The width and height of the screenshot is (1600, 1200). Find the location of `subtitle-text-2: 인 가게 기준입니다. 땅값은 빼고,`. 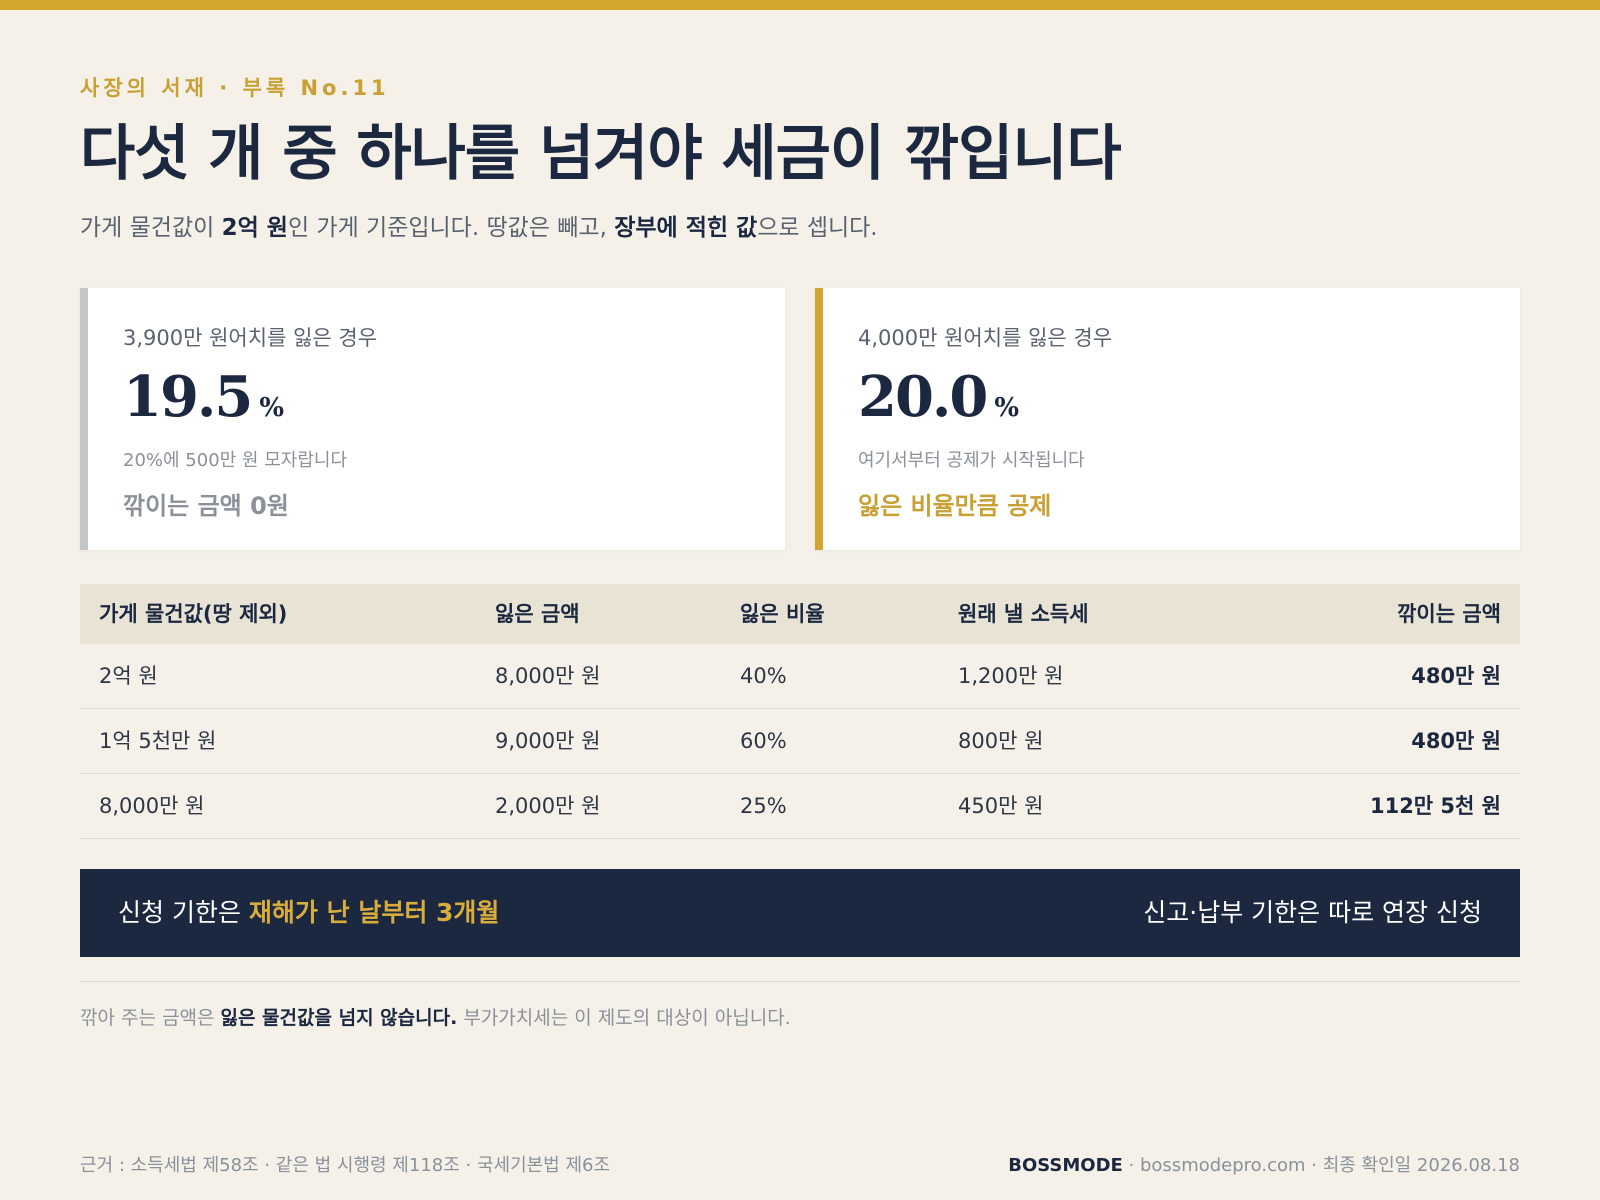

subtitle-text-2: 인 가게 기준입니다. 땅값은 빼고, is located at coordinates (451, 228).